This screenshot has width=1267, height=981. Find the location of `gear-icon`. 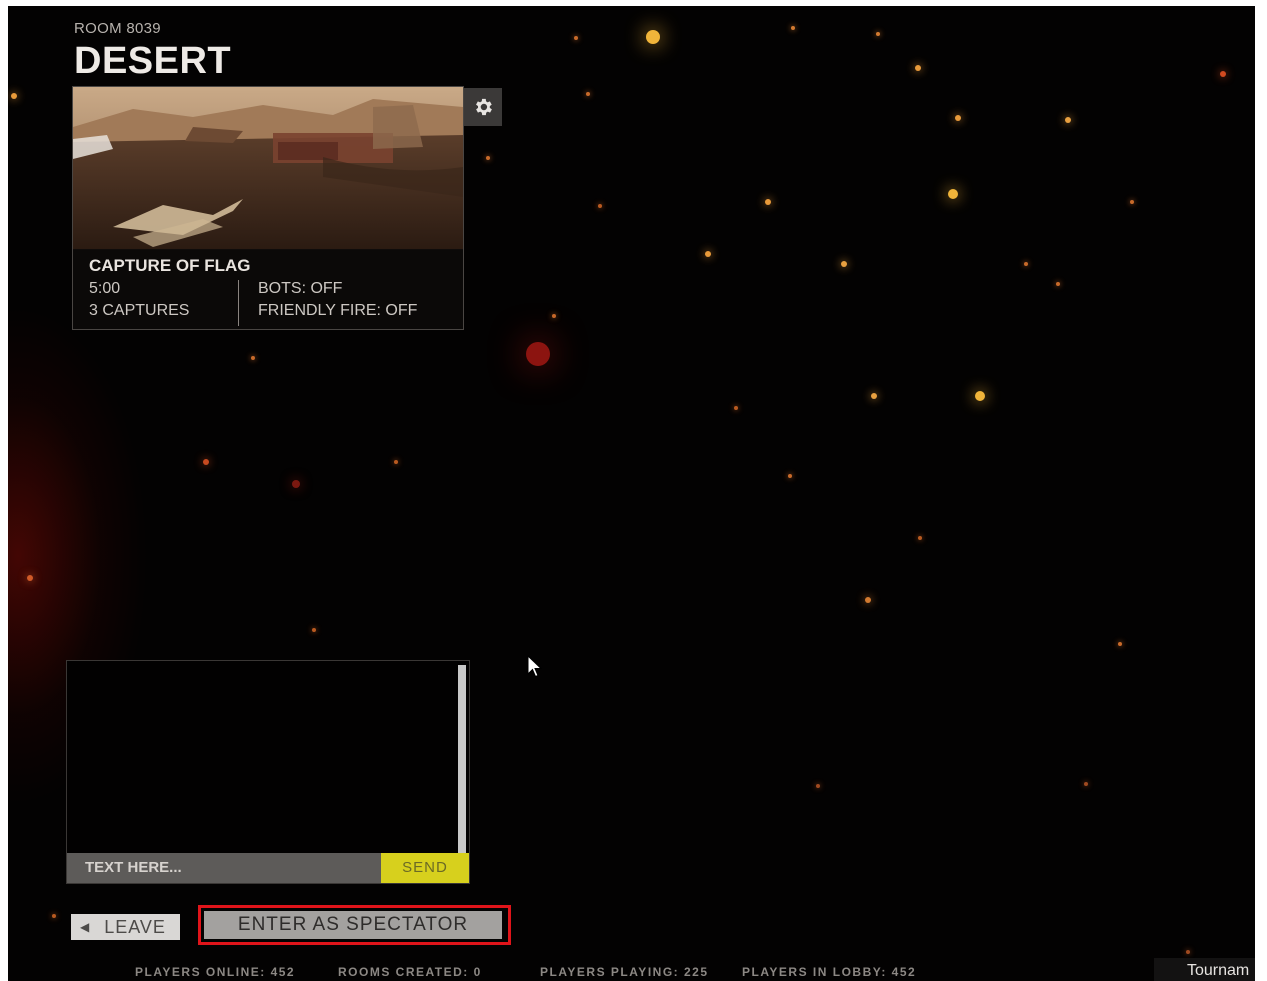

gear-icon is located at coordinates (484, 107).